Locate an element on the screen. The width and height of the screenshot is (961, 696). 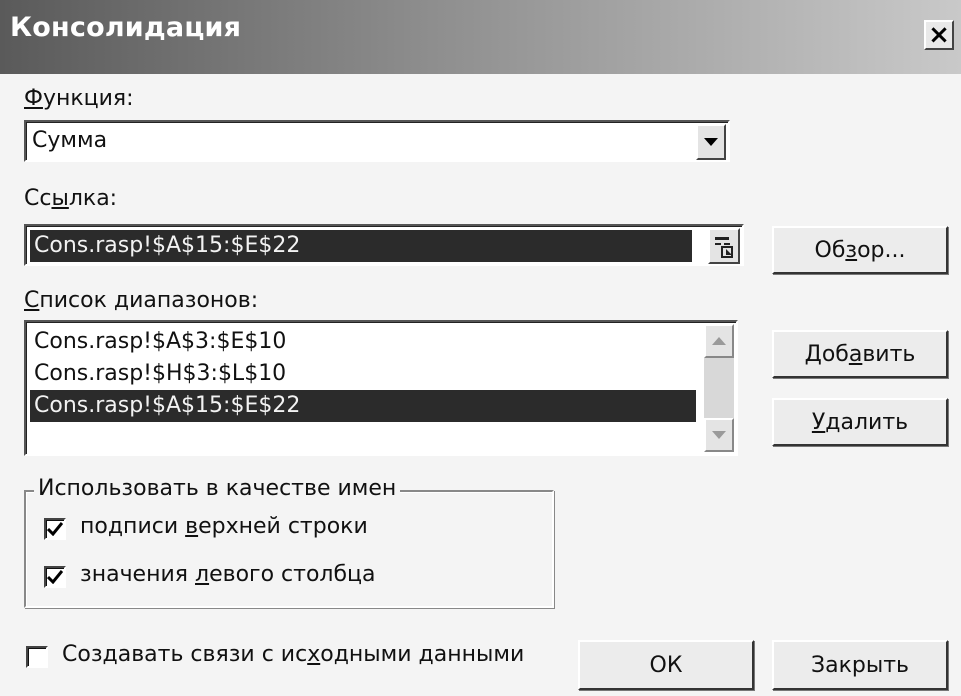
dialog-title: Консолидация is located at coordinates (126, 27).